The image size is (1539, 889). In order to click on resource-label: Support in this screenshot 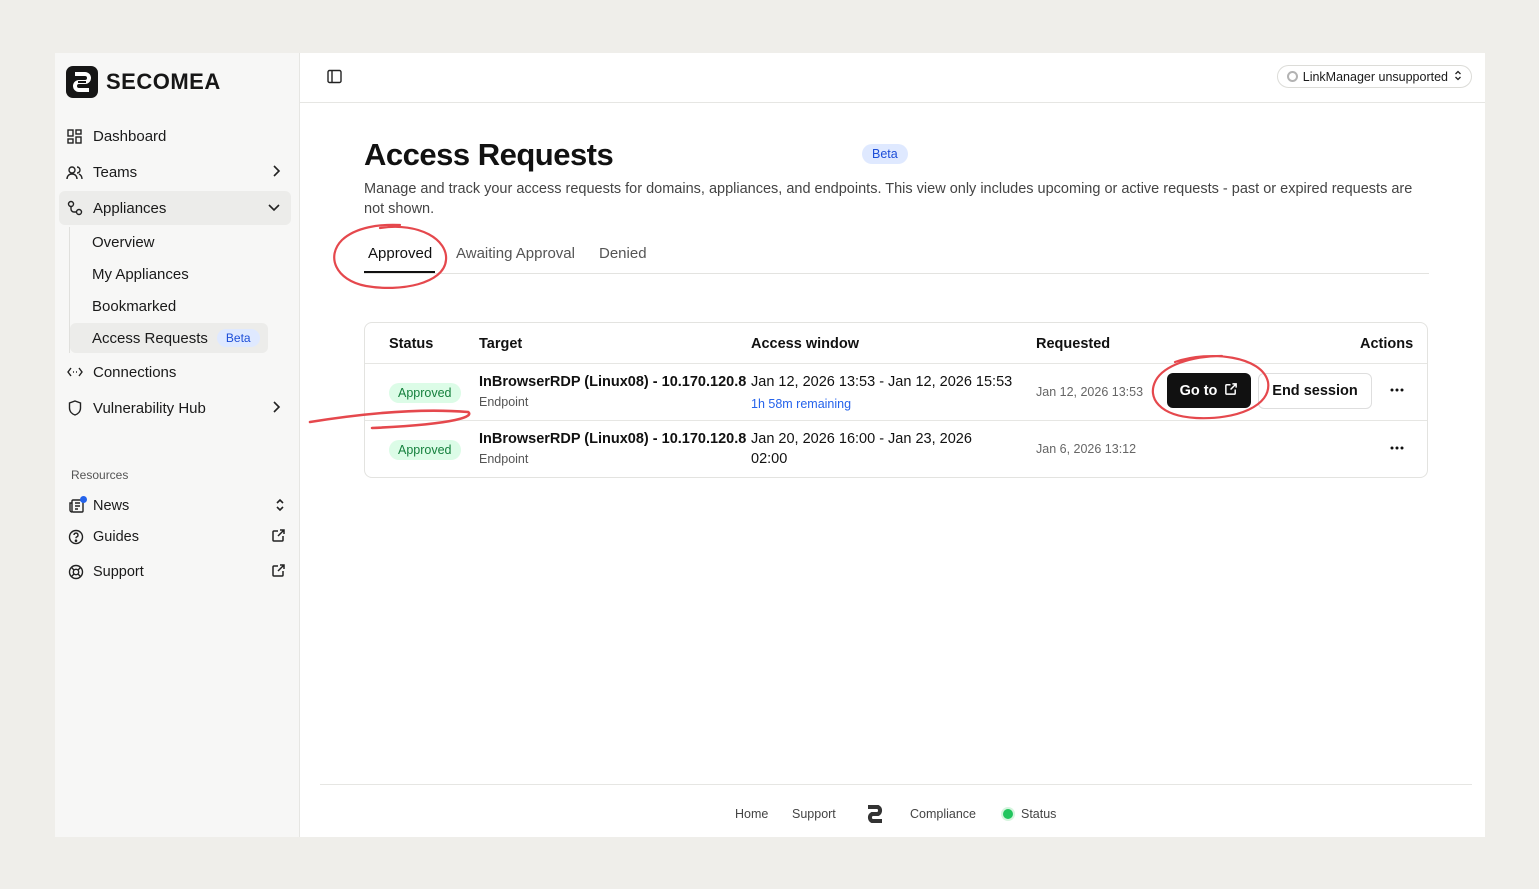, I will do `click(118, 572)`.